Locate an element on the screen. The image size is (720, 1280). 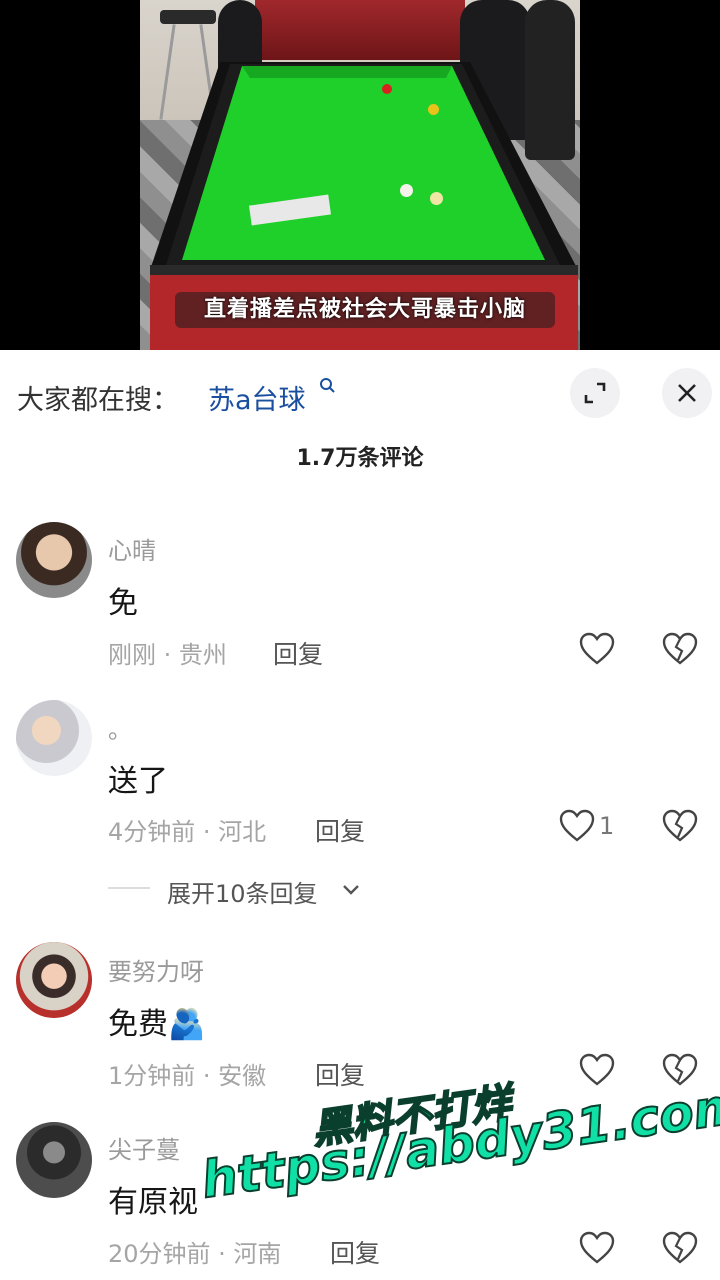
close-comments-button is located at coordinates (687, 393).